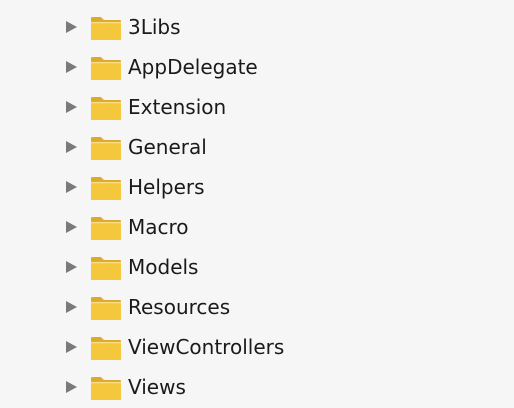 This screenshot has height=408, width=514. I want to click on folder-name: Views, so click(157, 387).